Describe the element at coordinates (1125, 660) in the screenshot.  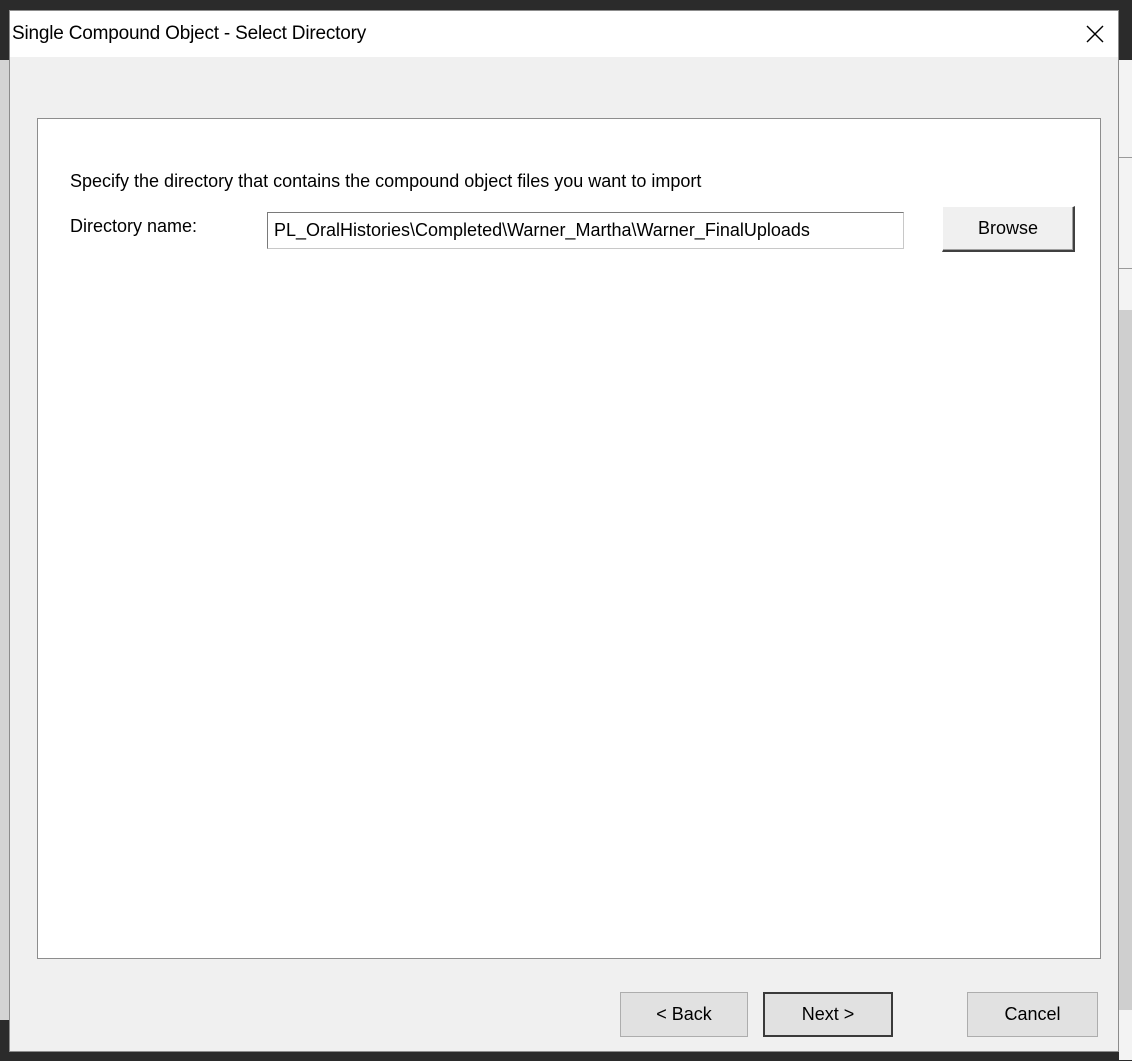
I see `background-scroll-region` at that location.